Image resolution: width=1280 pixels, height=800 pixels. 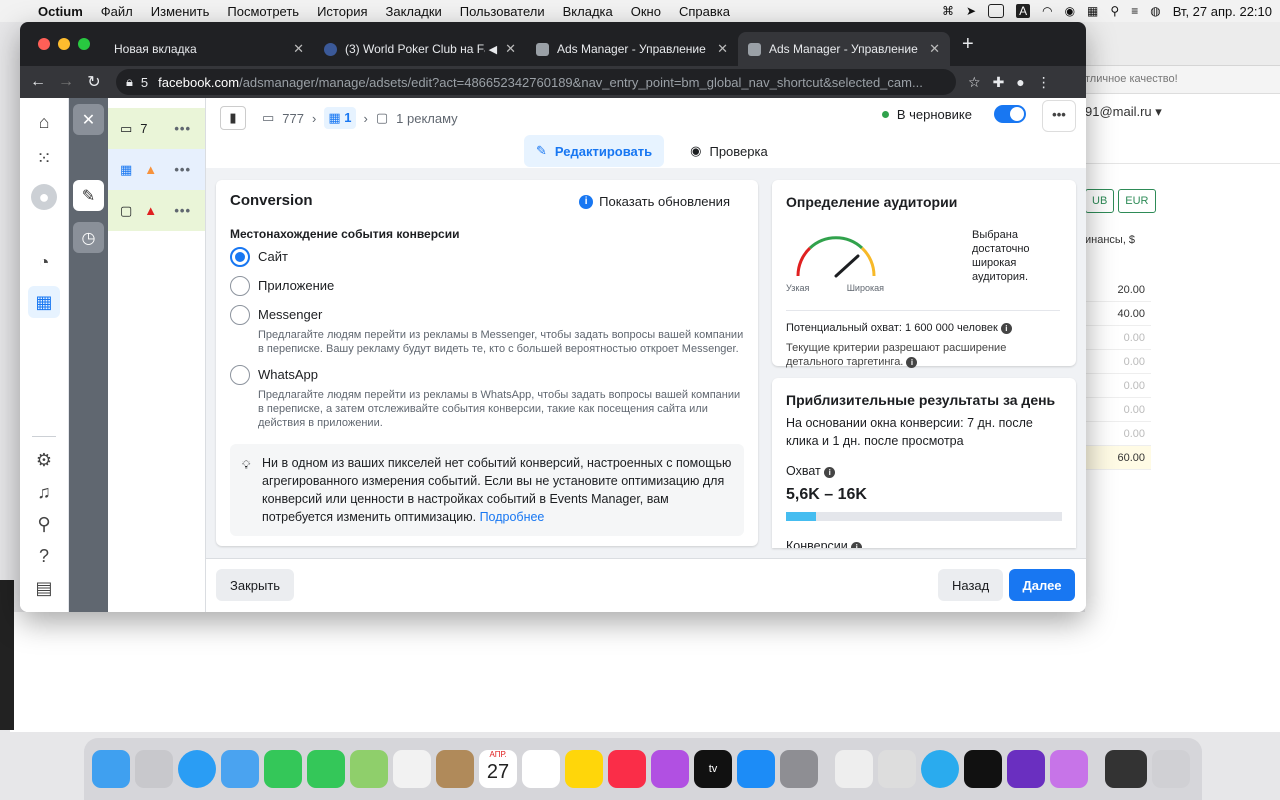 I want to click on browser-tab: (3) World Poker Club на Fa ◀ ✕, so click(x=420, y=49).